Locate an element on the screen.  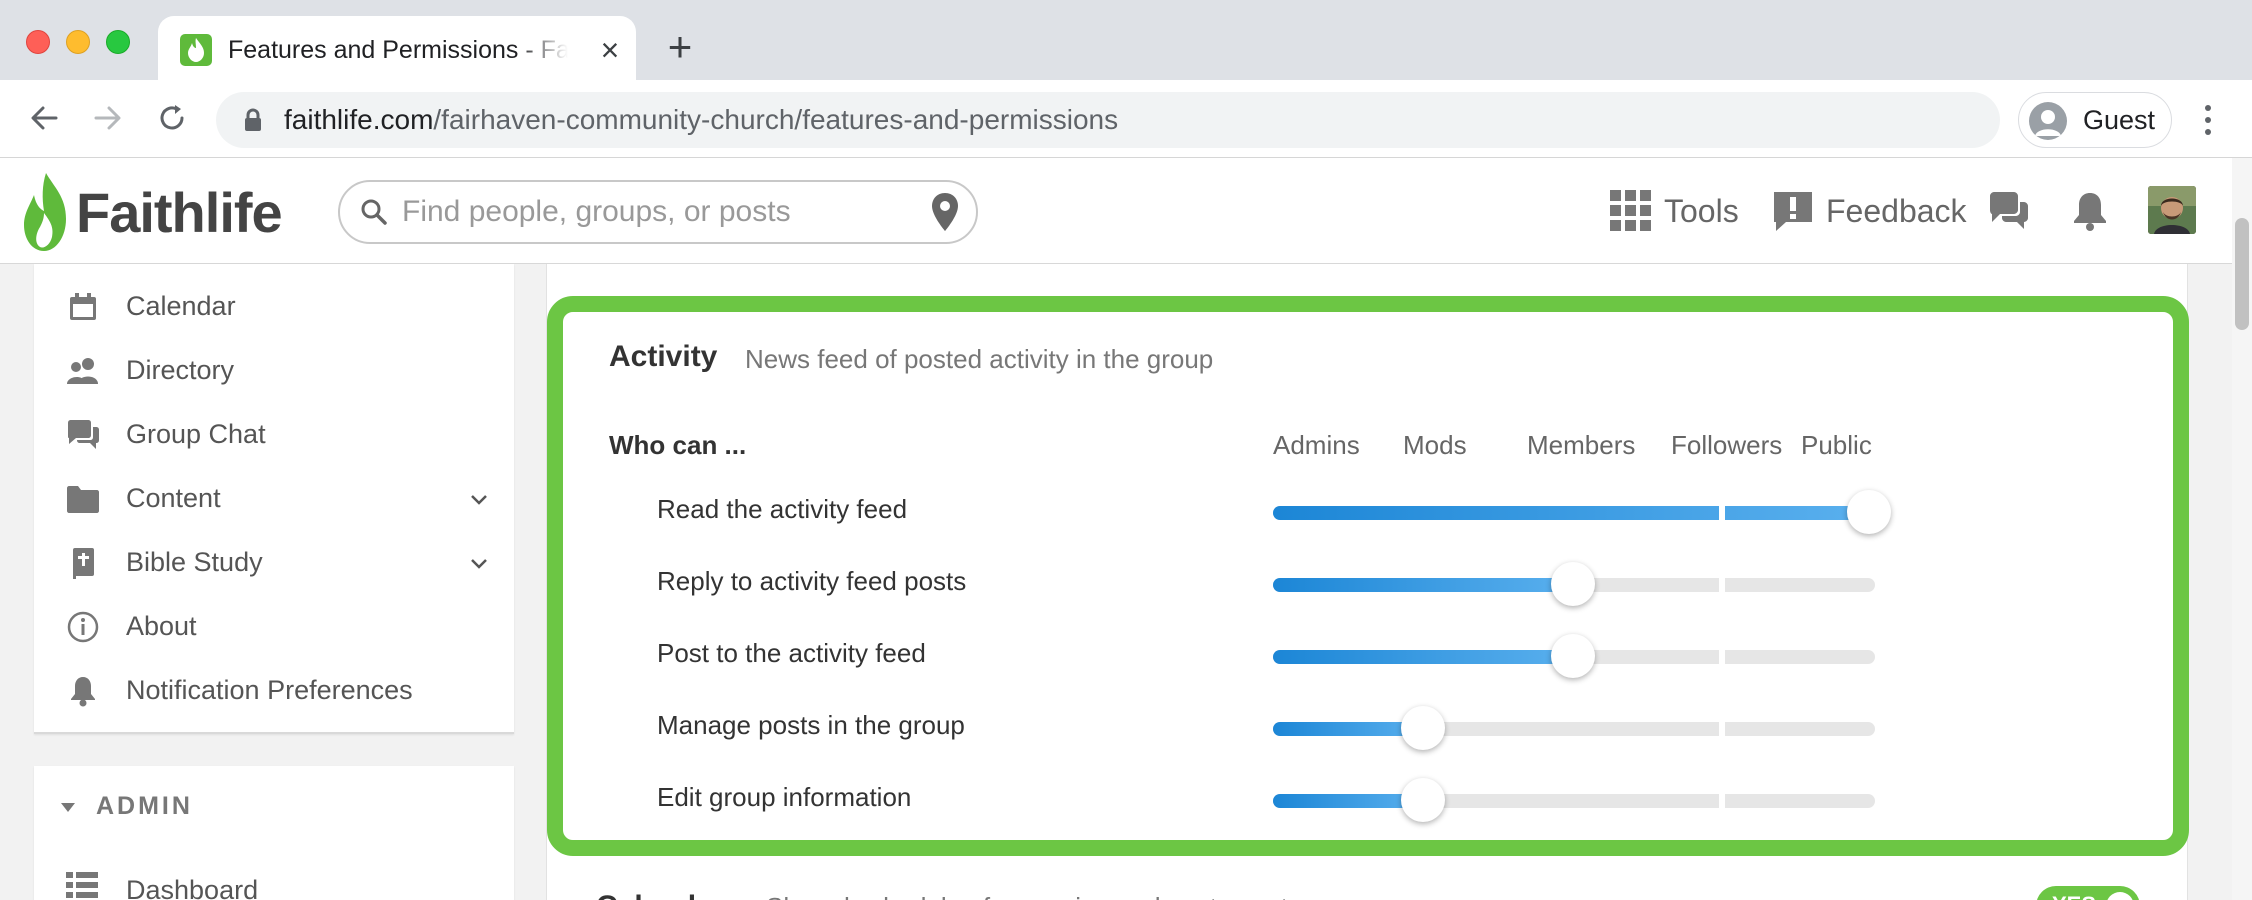
tab-title: Features and Permissions - Faithlife is located at coordinates (398, 50).